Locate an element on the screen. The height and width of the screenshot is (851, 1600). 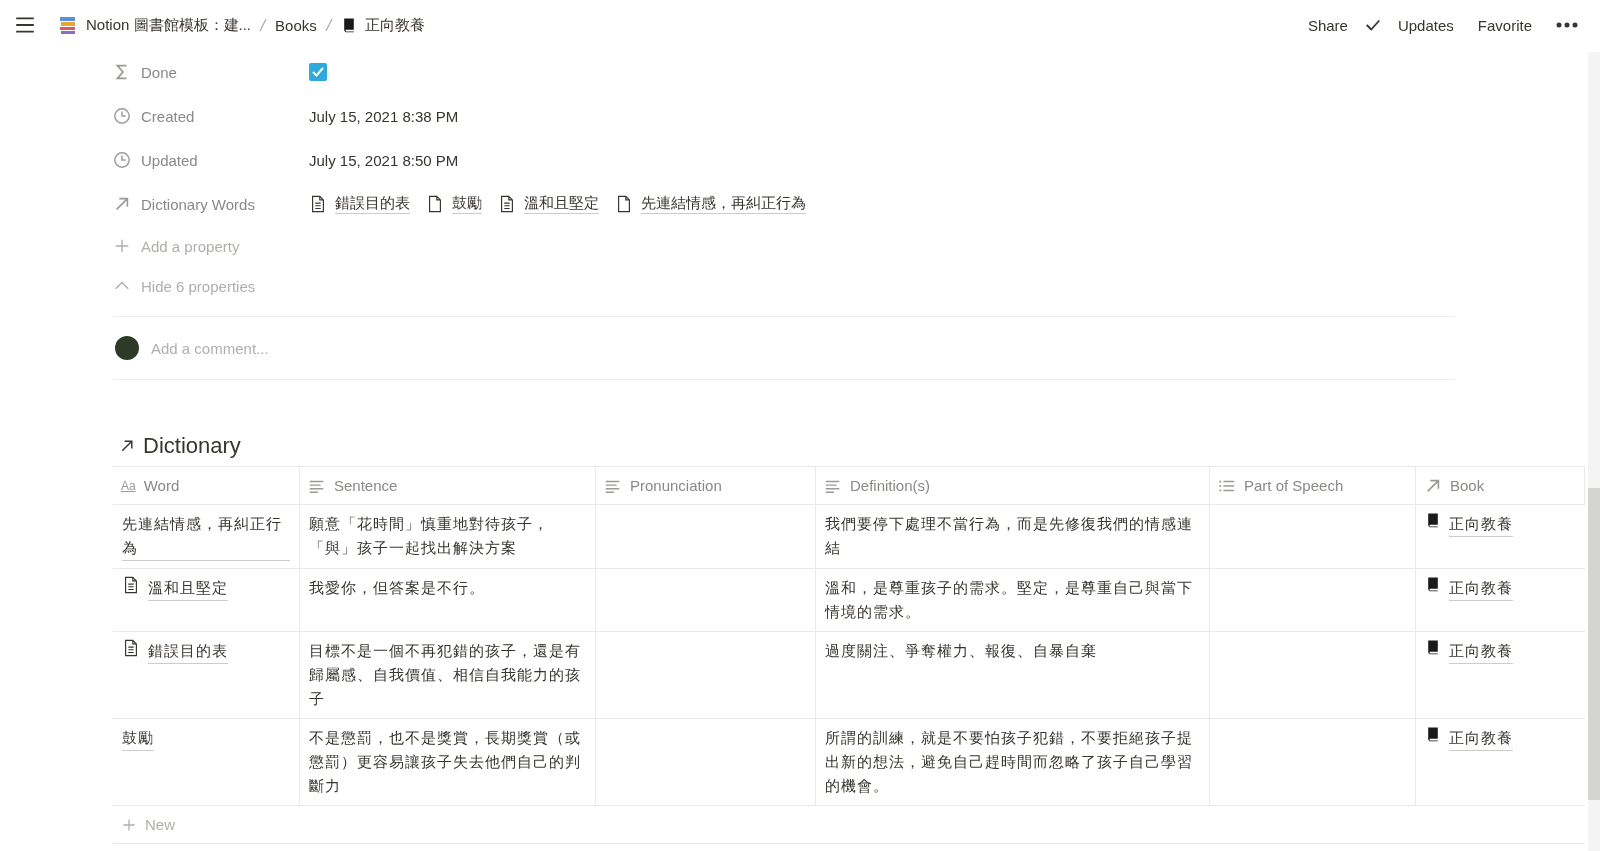
word-link: 錯誤目的表 is located at coordinates (188, 651).